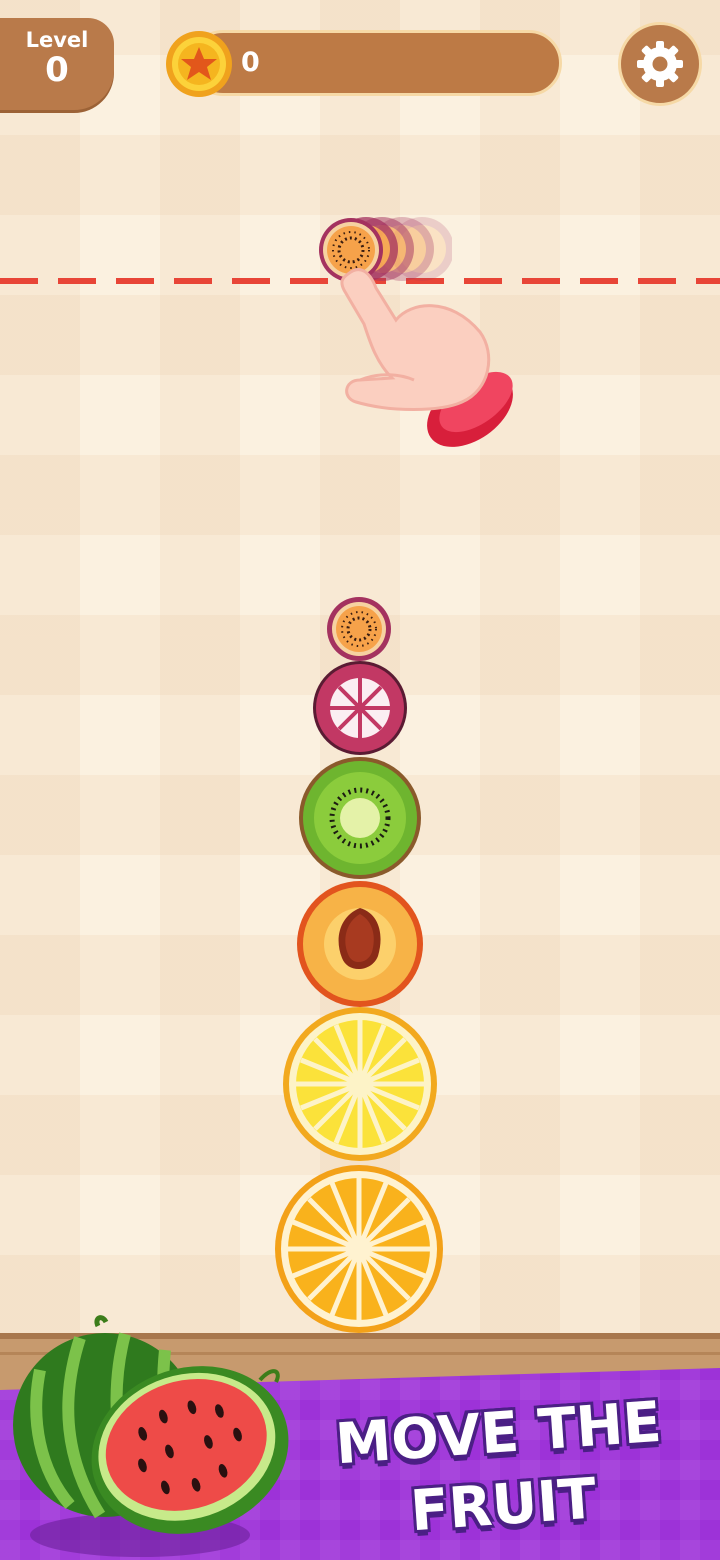  What do you see at coordinates (360, 1084) in the screenshot?
I see `lemon` at bounding box center [360, 1084].